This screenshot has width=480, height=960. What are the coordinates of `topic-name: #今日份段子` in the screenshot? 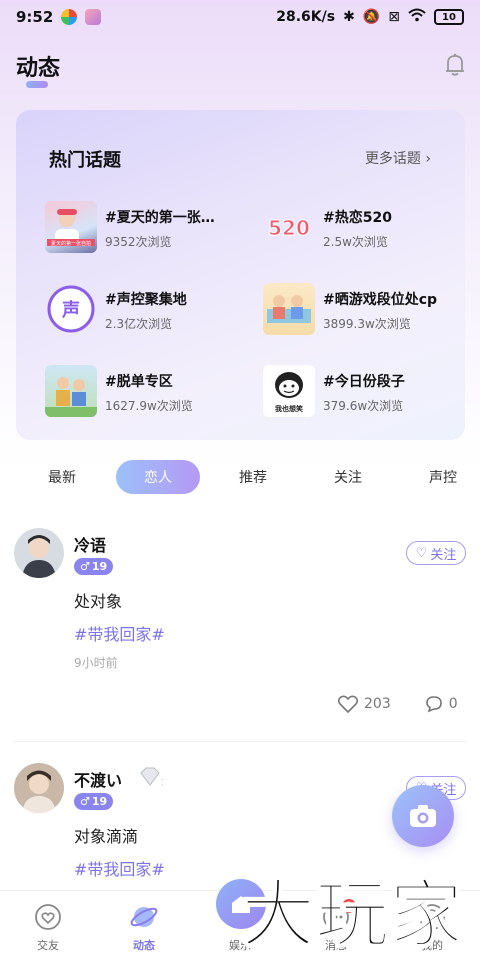 It's located at (364, 382).